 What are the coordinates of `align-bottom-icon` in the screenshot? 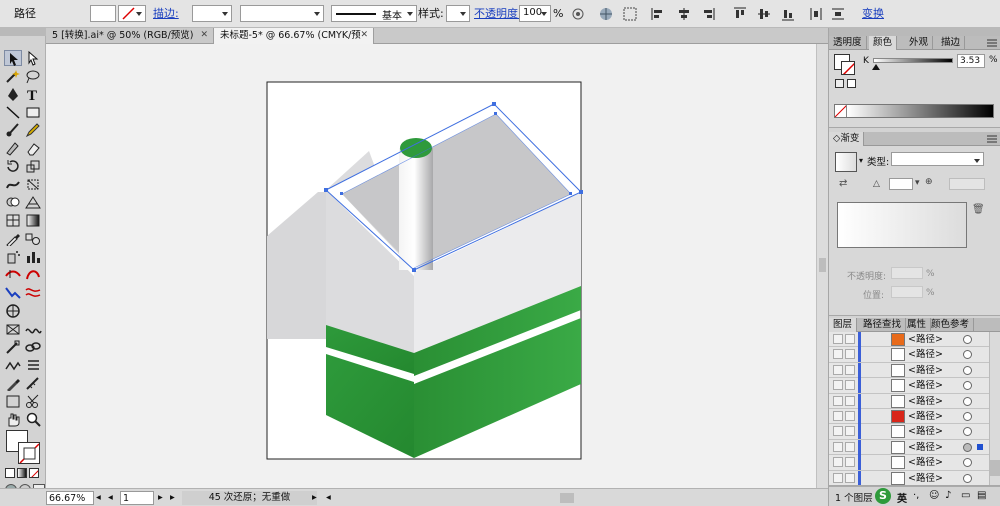 It's located at (788, 14).